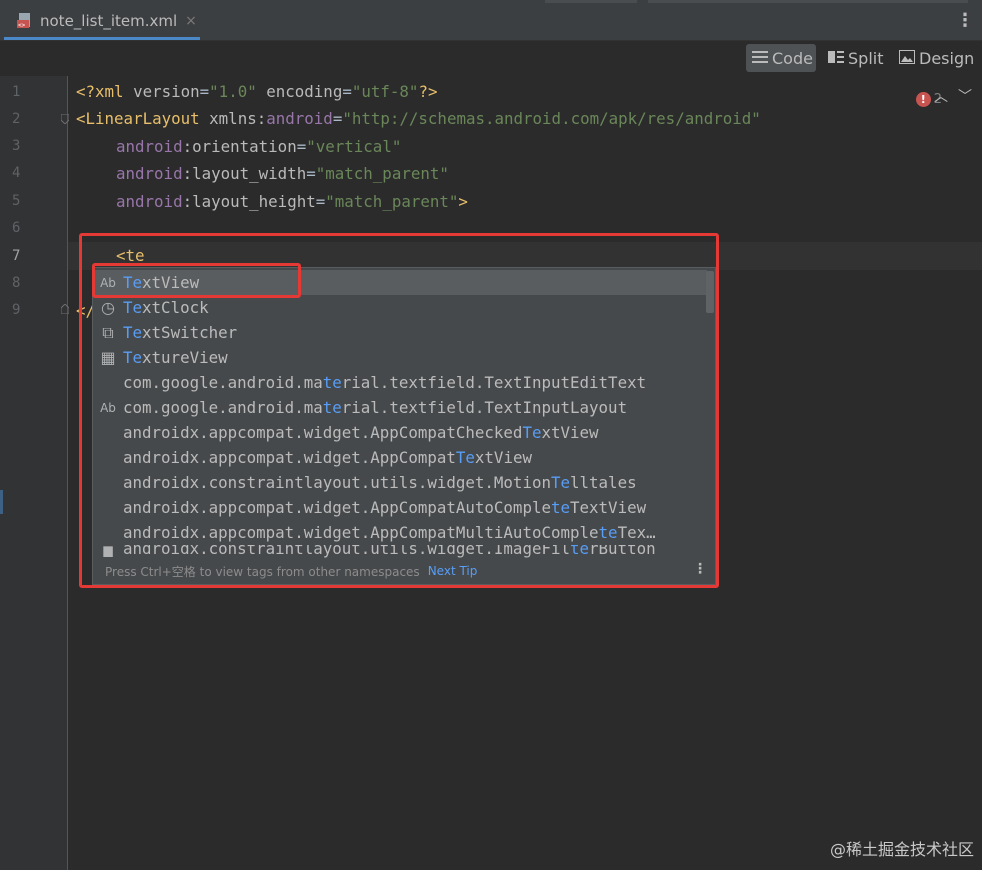  I want to click on chevron-down-icon: ﹀, so click(965, 97).